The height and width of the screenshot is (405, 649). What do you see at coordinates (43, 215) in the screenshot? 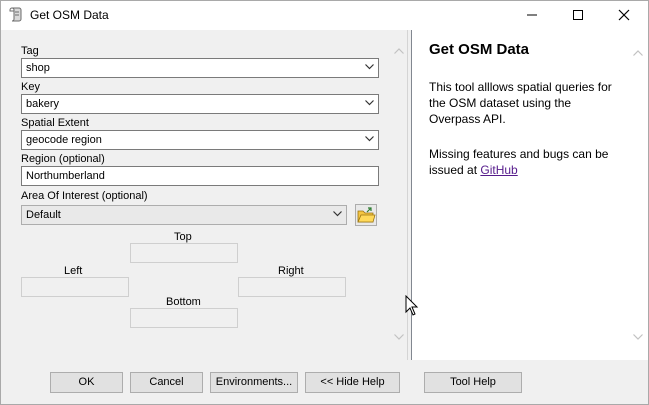
I see `aoi-value: Default` at bounding box center [43, 215].